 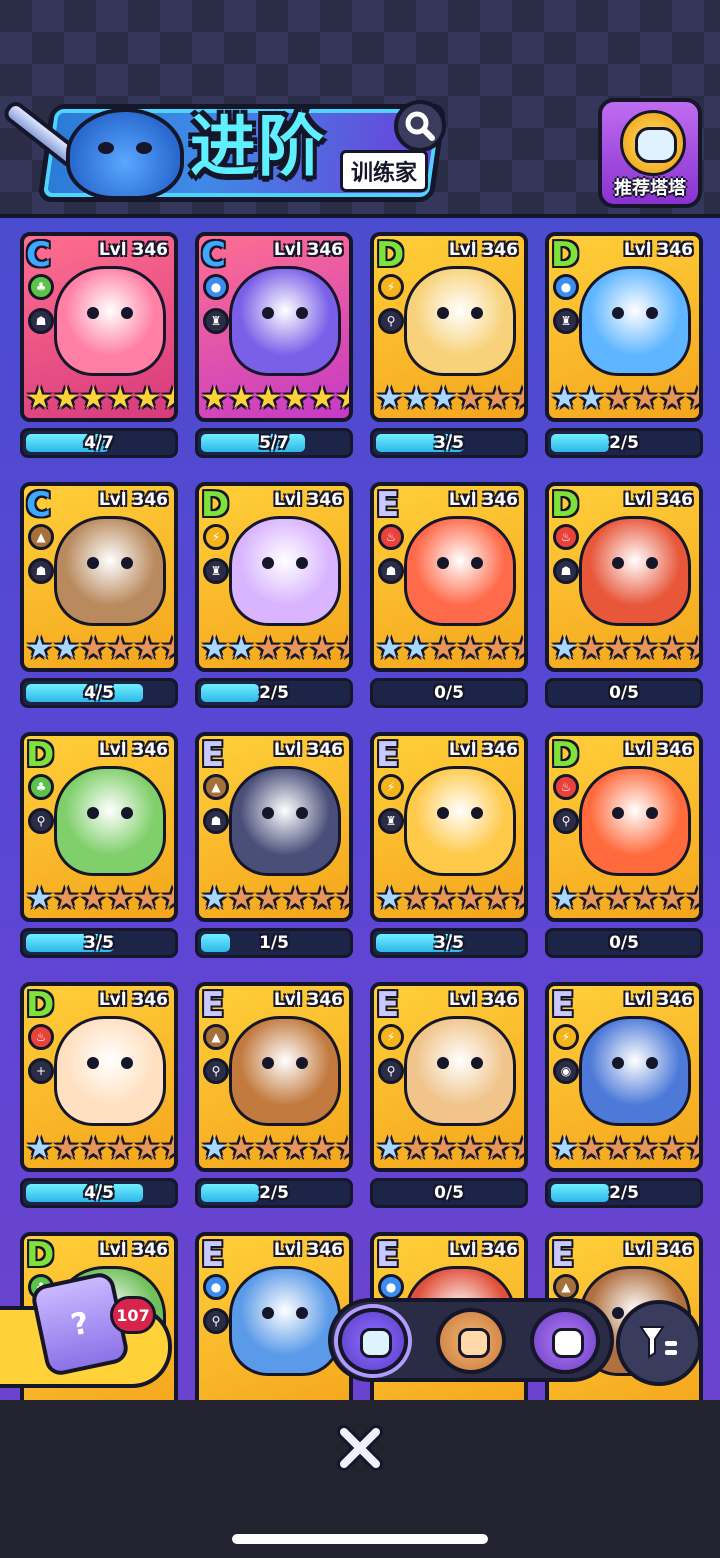 I want to click on shard-progress-bar: 0/5, so click(x=449, y=1193).